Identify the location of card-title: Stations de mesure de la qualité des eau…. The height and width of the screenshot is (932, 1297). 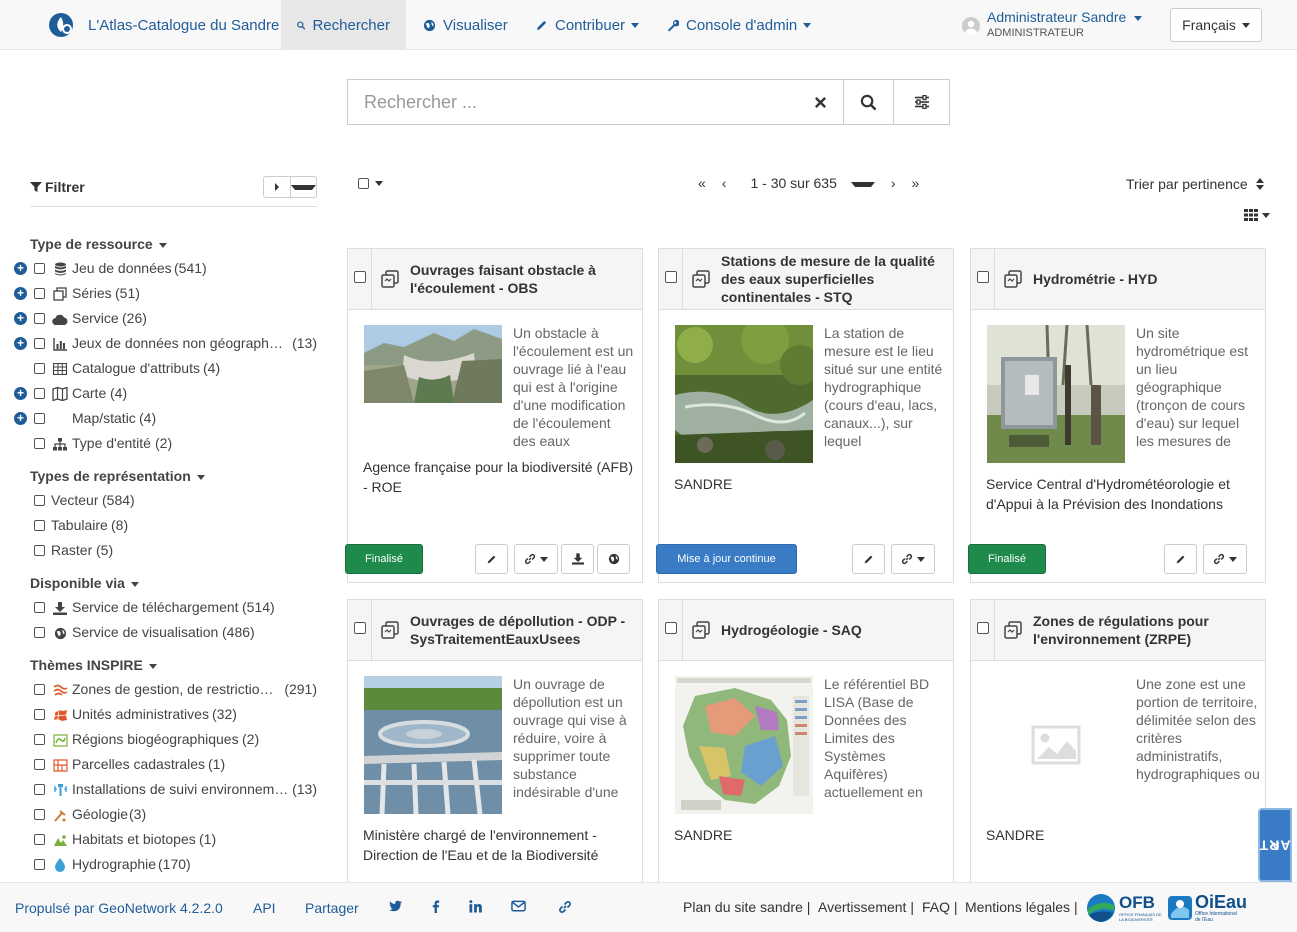
(833, 279).